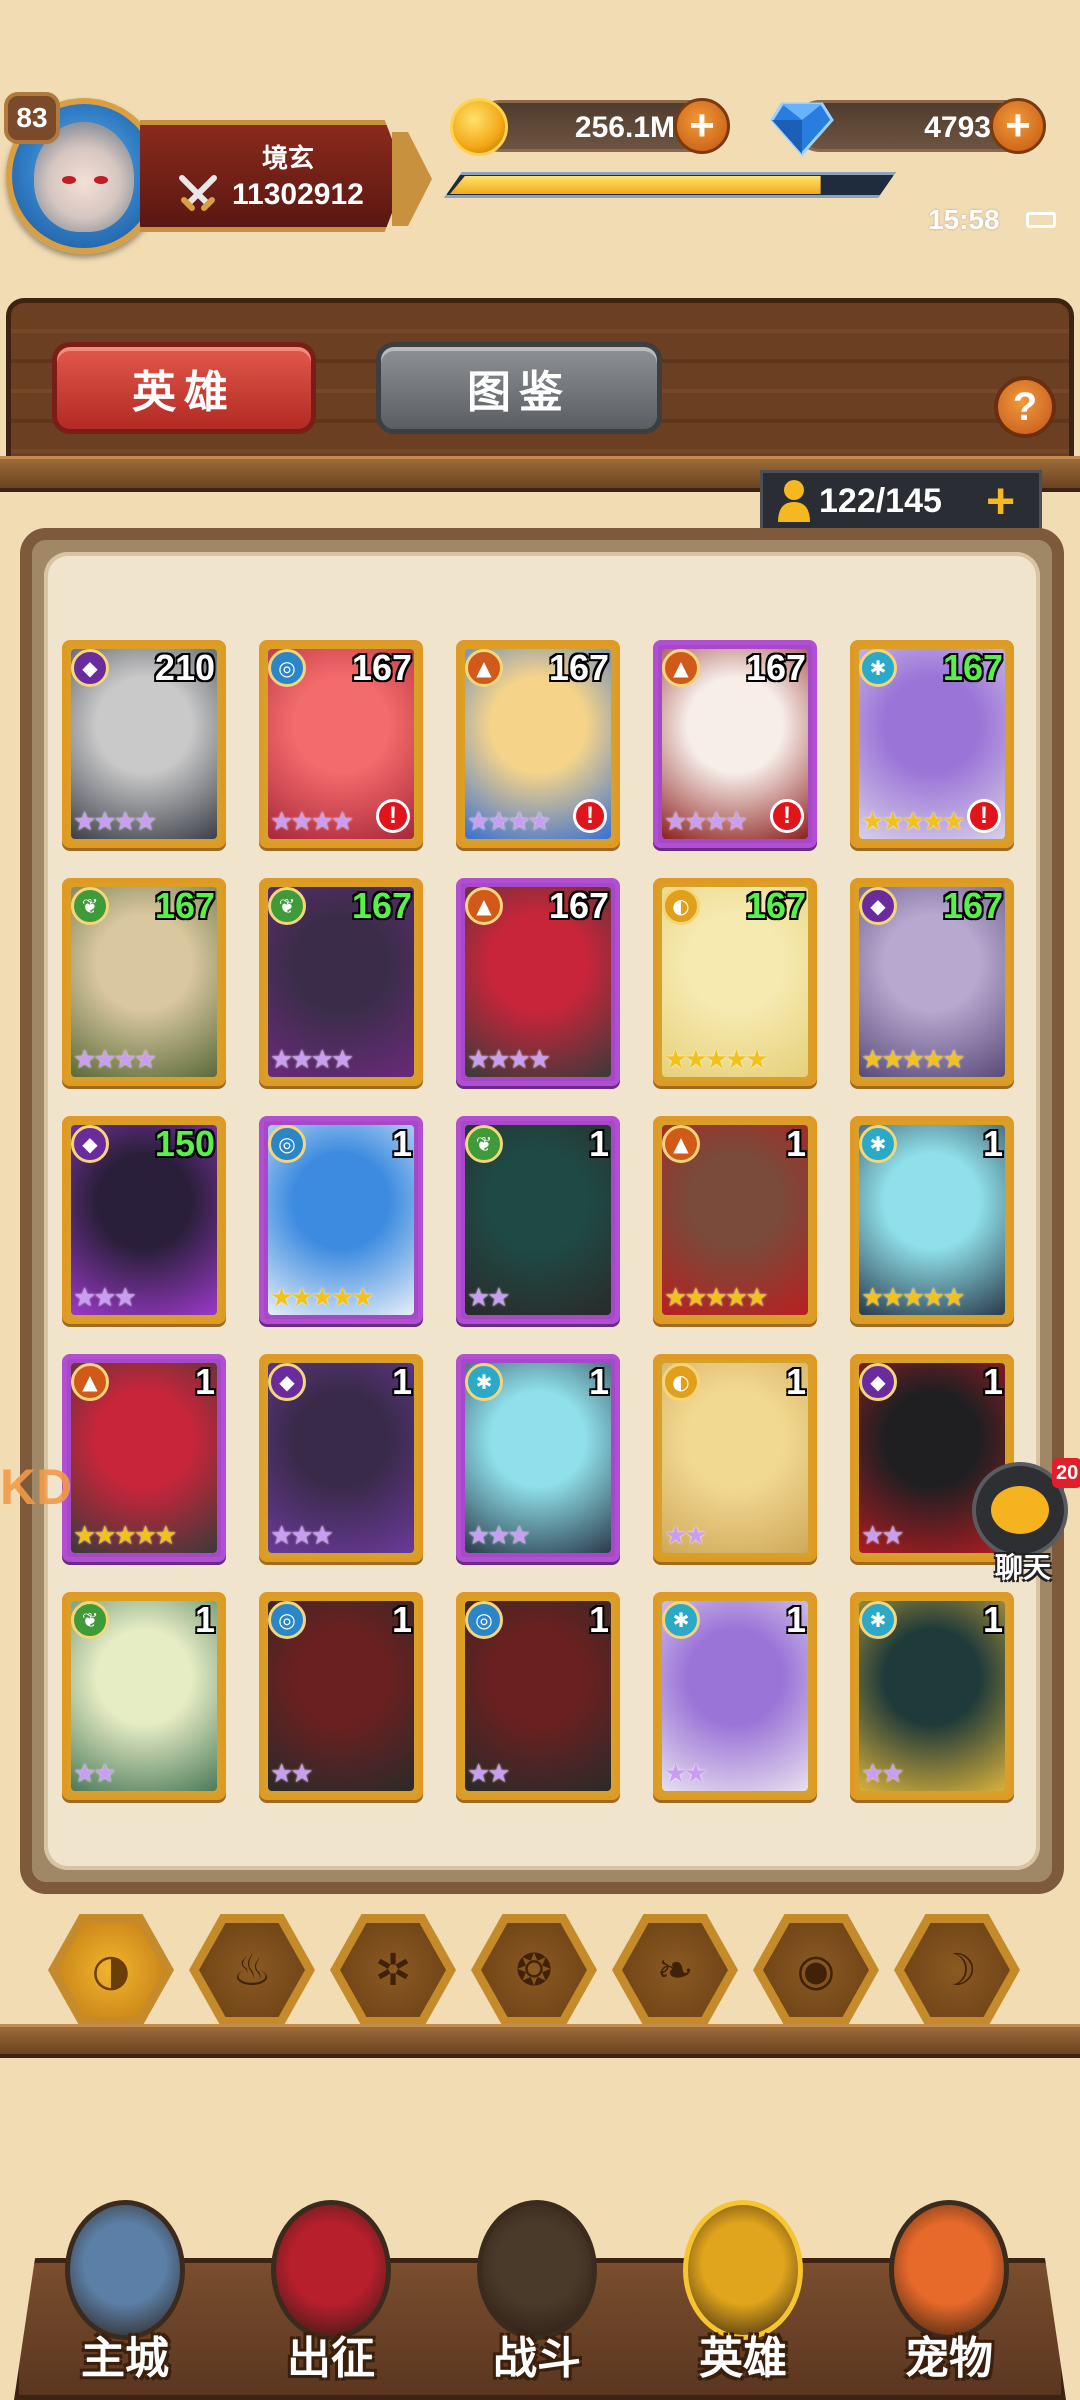 This screenshot has height=2400, width=1080. Describe the element at coordinates (36, 1487) in the screenshot. I see `side-logo: KD` at that location.